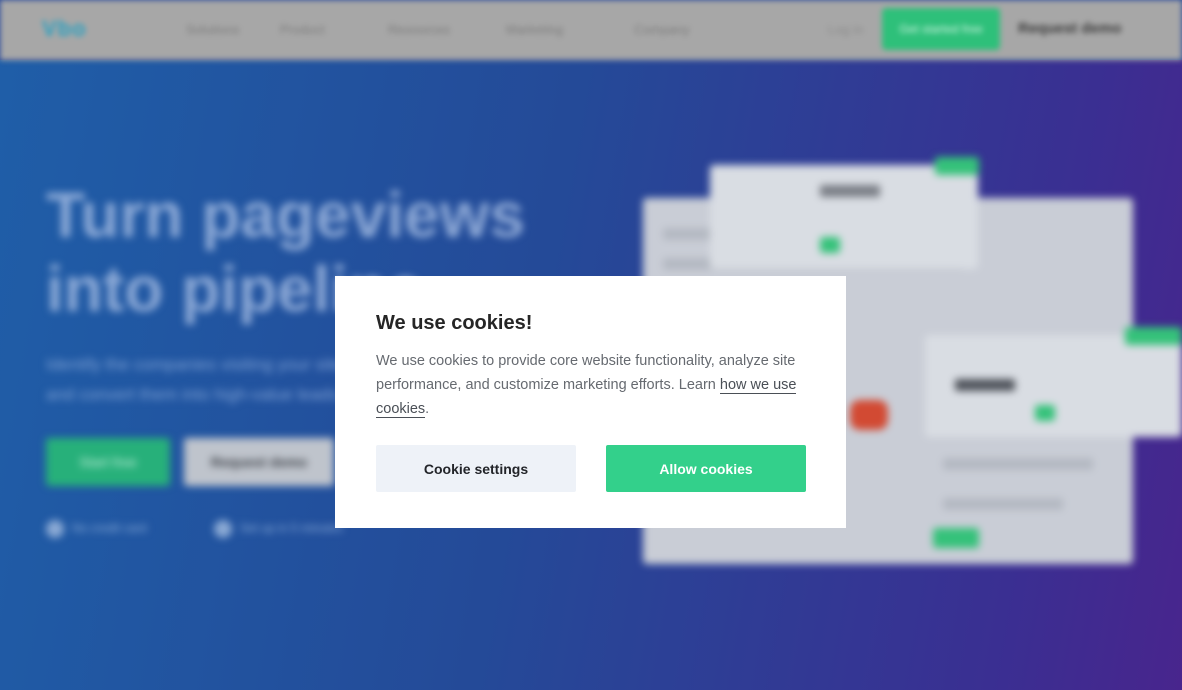 The width and height of the screenshot is (1182, 690). I want to click on nav-item-resources: Resources, so click(419, 29).